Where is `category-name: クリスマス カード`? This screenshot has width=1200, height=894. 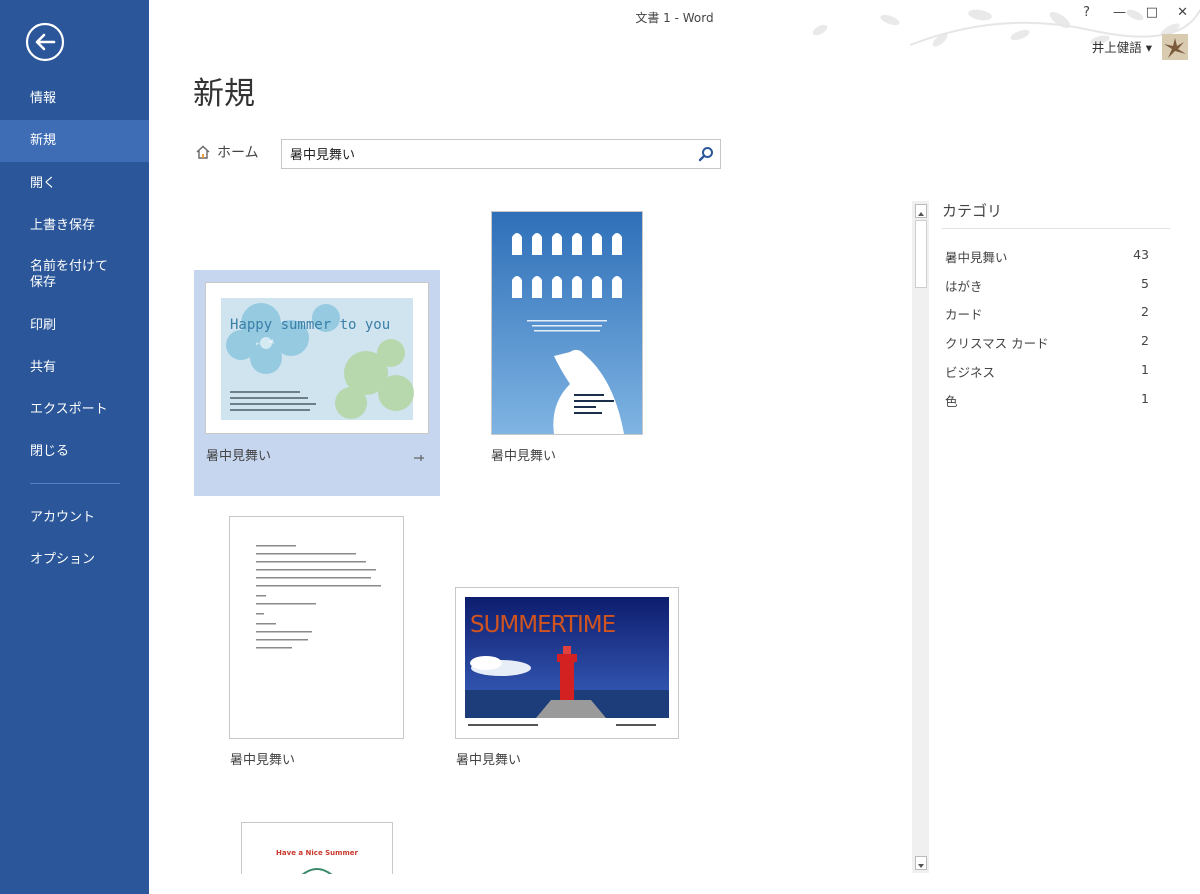 category-name: クリスマス カード is located at coordinates (997, 343).